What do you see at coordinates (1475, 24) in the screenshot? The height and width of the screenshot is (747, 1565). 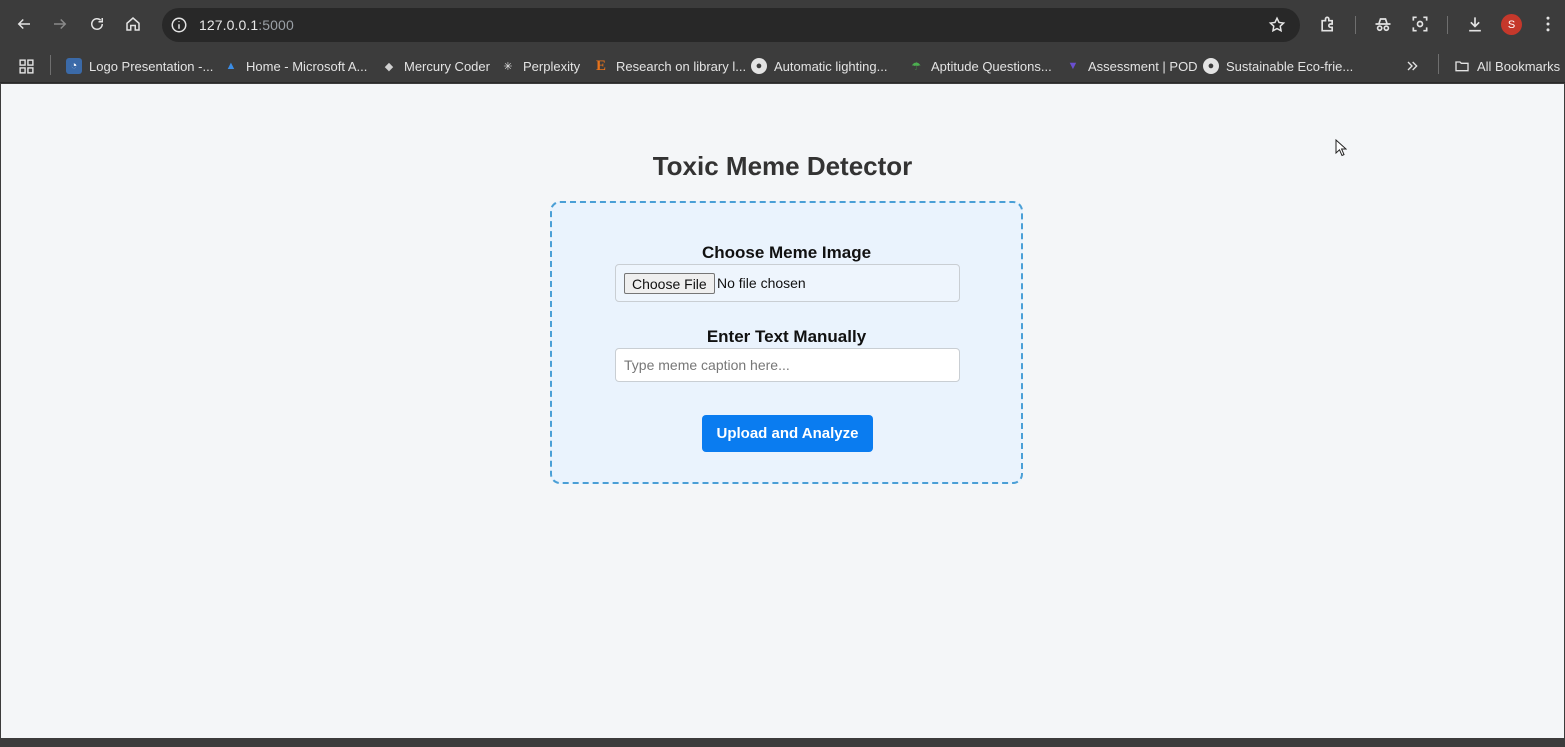 I see `download-icon` at bounding box center [1475, 24].